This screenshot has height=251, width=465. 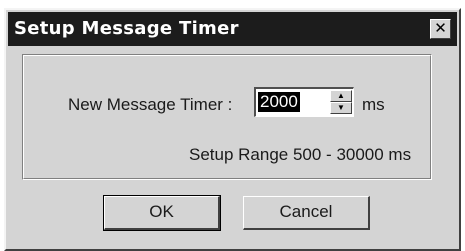 I want to click on close-button: ✕, so click(x=440, y=29).